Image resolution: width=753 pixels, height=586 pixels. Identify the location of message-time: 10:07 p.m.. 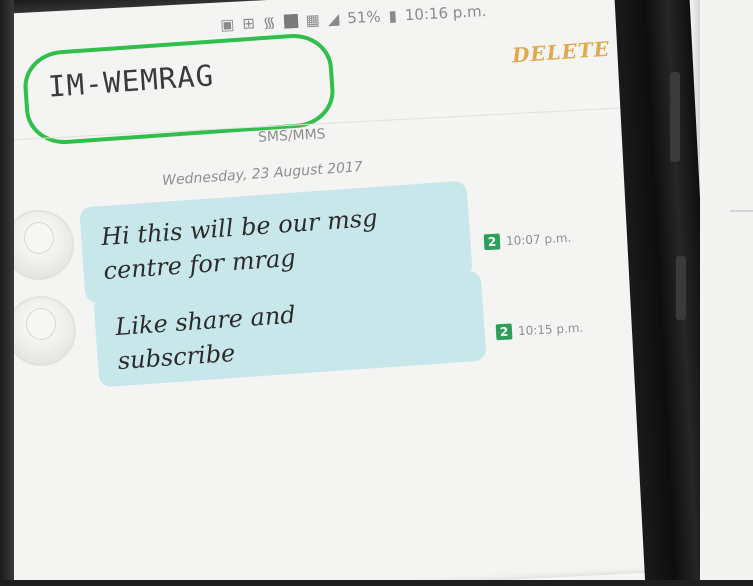
(538, 239).